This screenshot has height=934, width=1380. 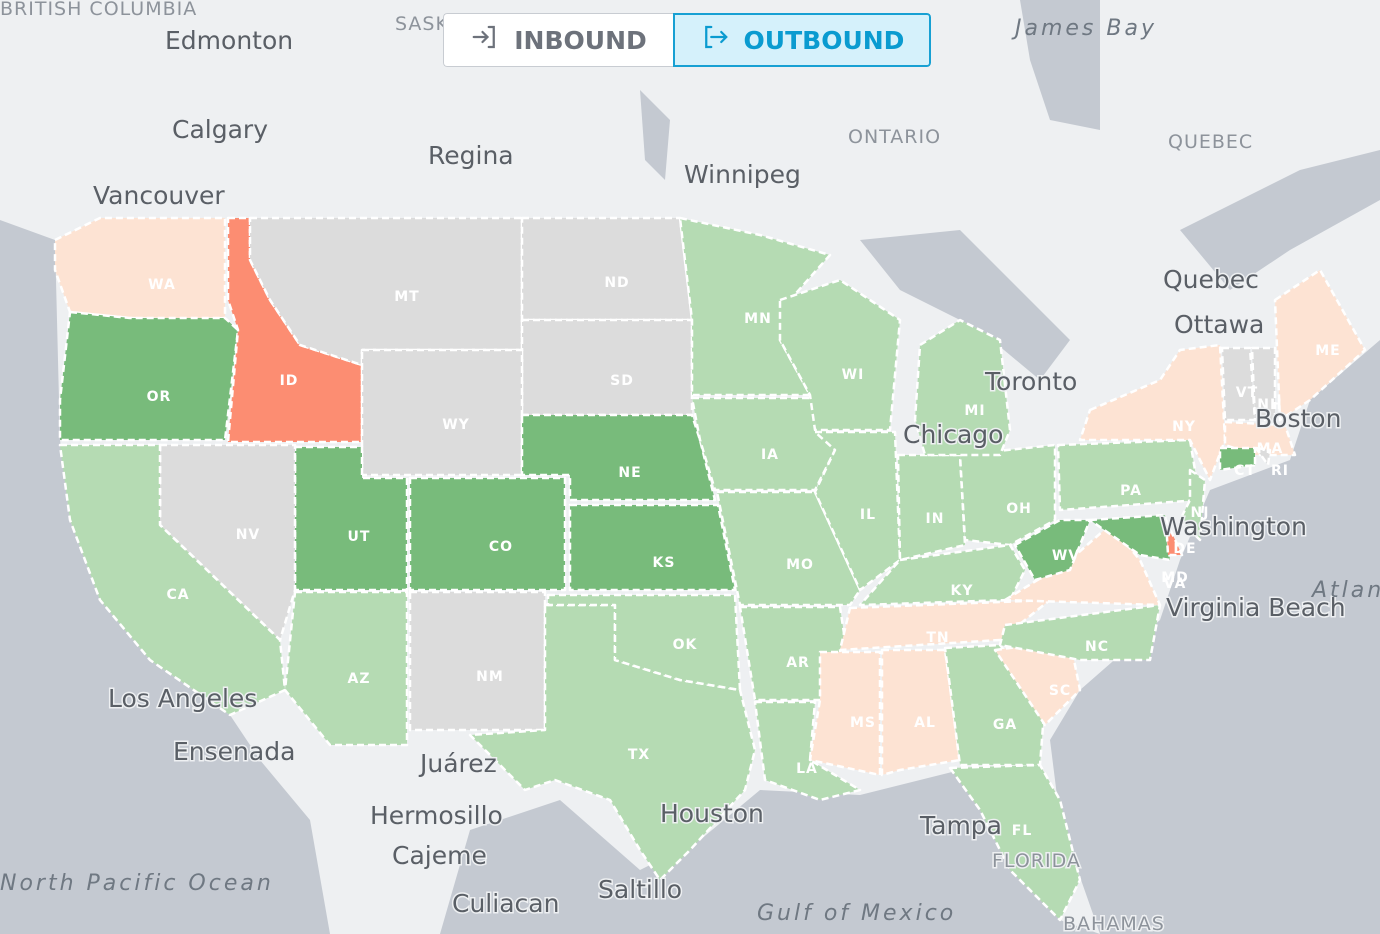 I want to click on state-label: MO, so click(x=800, y=565).